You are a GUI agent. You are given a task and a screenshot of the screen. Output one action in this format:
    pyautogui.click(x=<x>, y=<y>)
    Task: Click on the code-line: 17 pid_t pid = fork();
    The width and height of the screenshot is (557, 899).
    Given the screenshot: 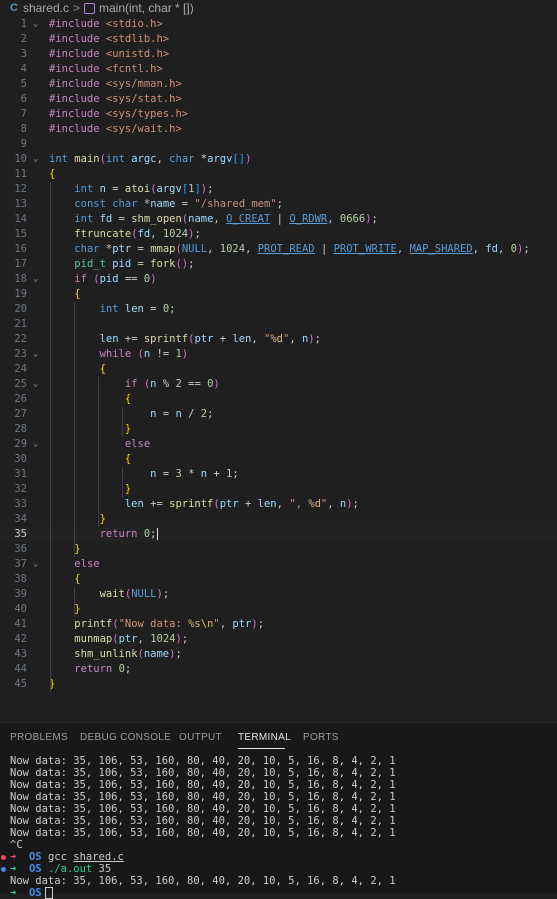 What is the action you would take?
    pyautogui.click(x=278, y=264)
    